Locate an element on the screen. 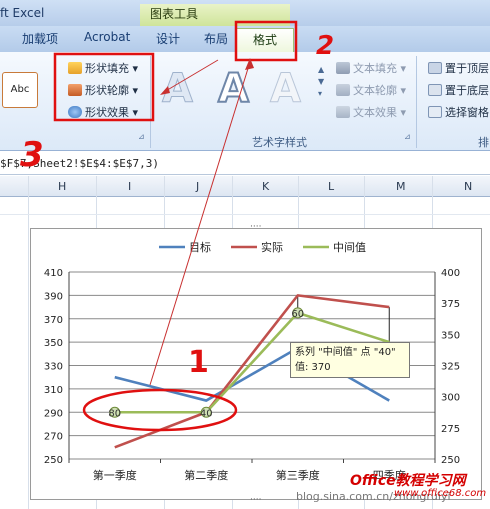 The width and height of the screenshot is (490, 509). annotation-arrowhead is located at coordinates (165, 90).